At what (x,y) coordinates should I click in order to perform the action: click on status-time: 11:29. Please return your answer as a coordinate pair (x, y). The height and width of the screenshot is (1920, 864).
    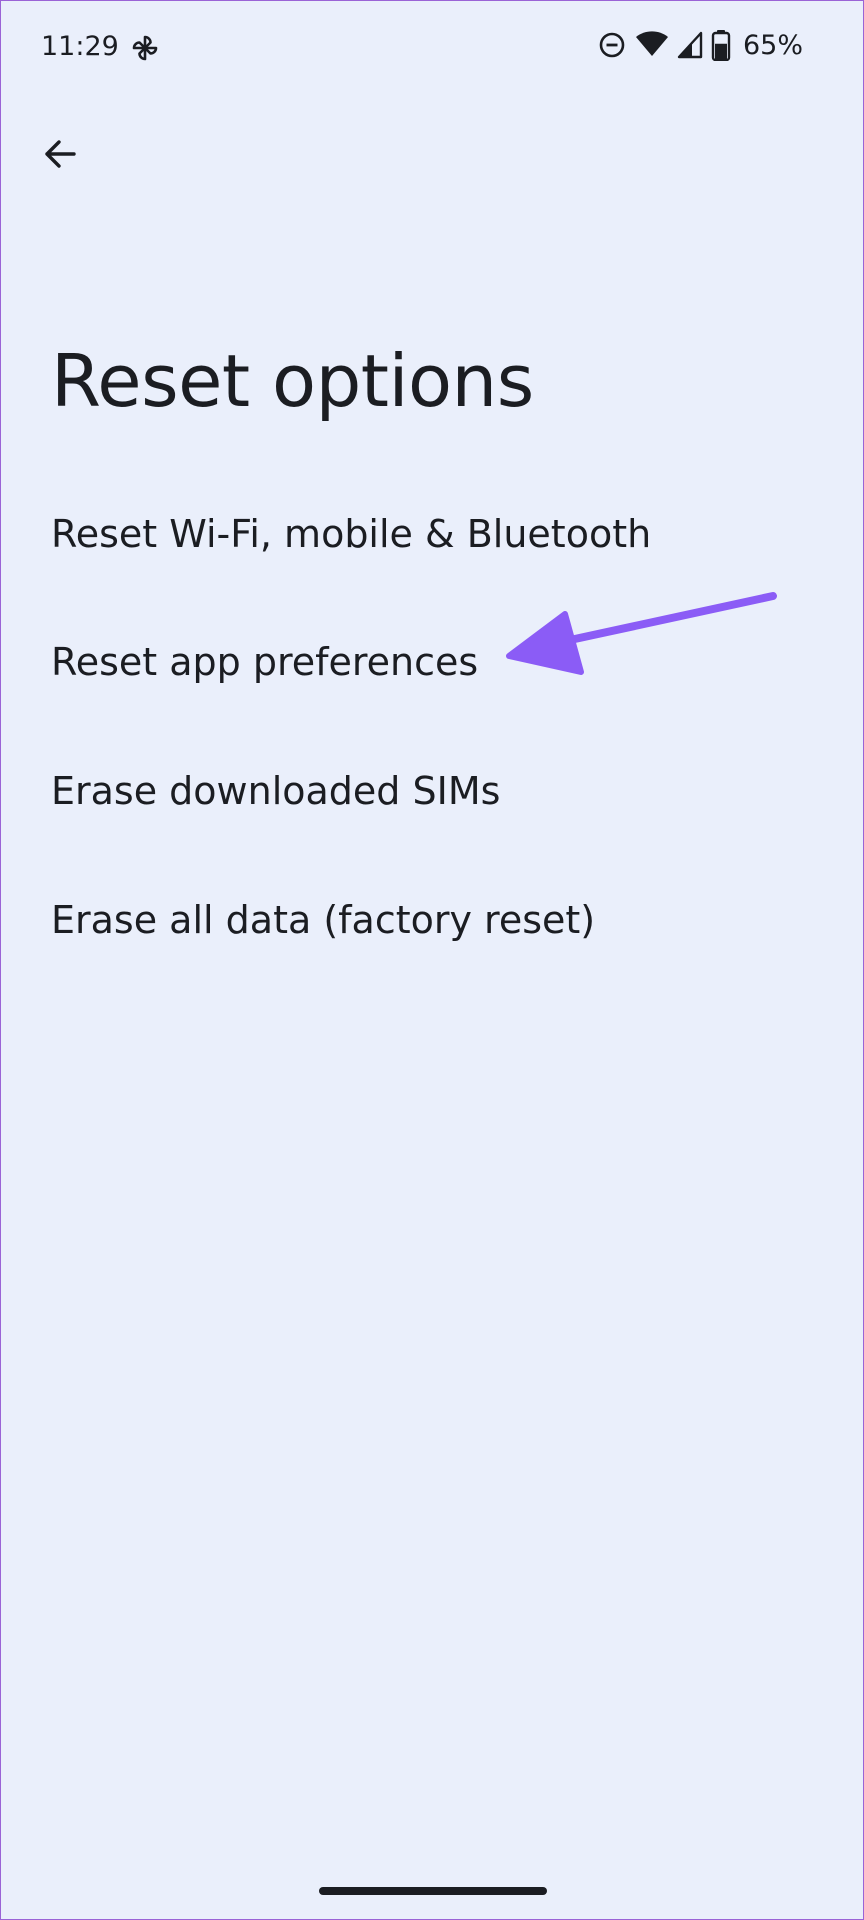
    Looking at the image, I should click on (80, 46).